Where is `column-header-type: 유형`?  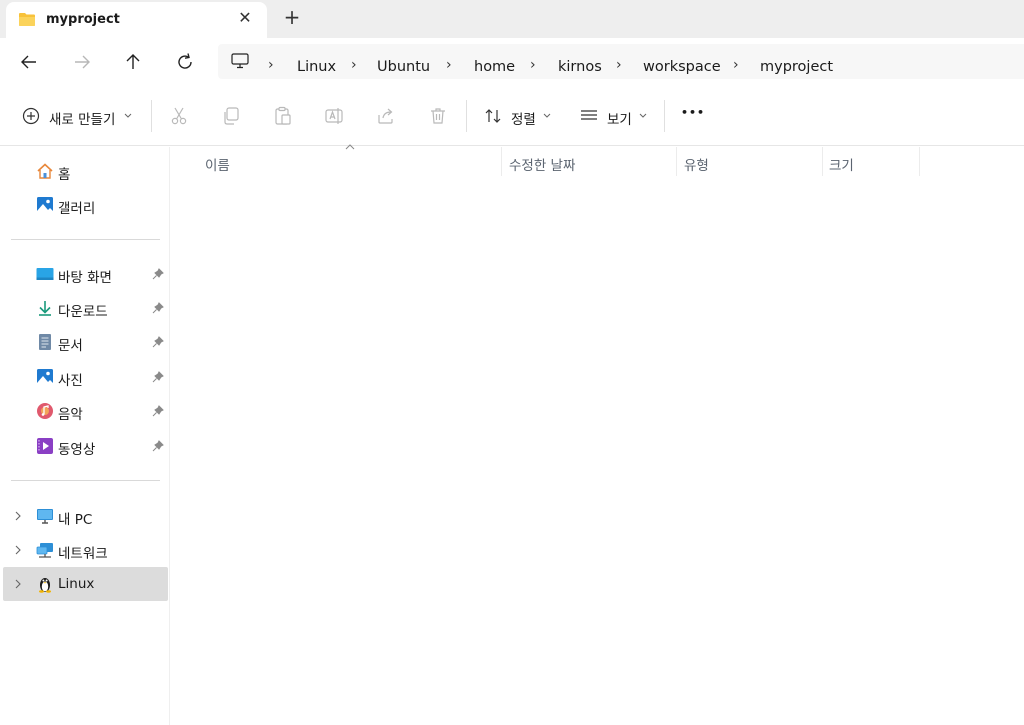 column-header-type: 유형 is located at coordinates (696, 164).